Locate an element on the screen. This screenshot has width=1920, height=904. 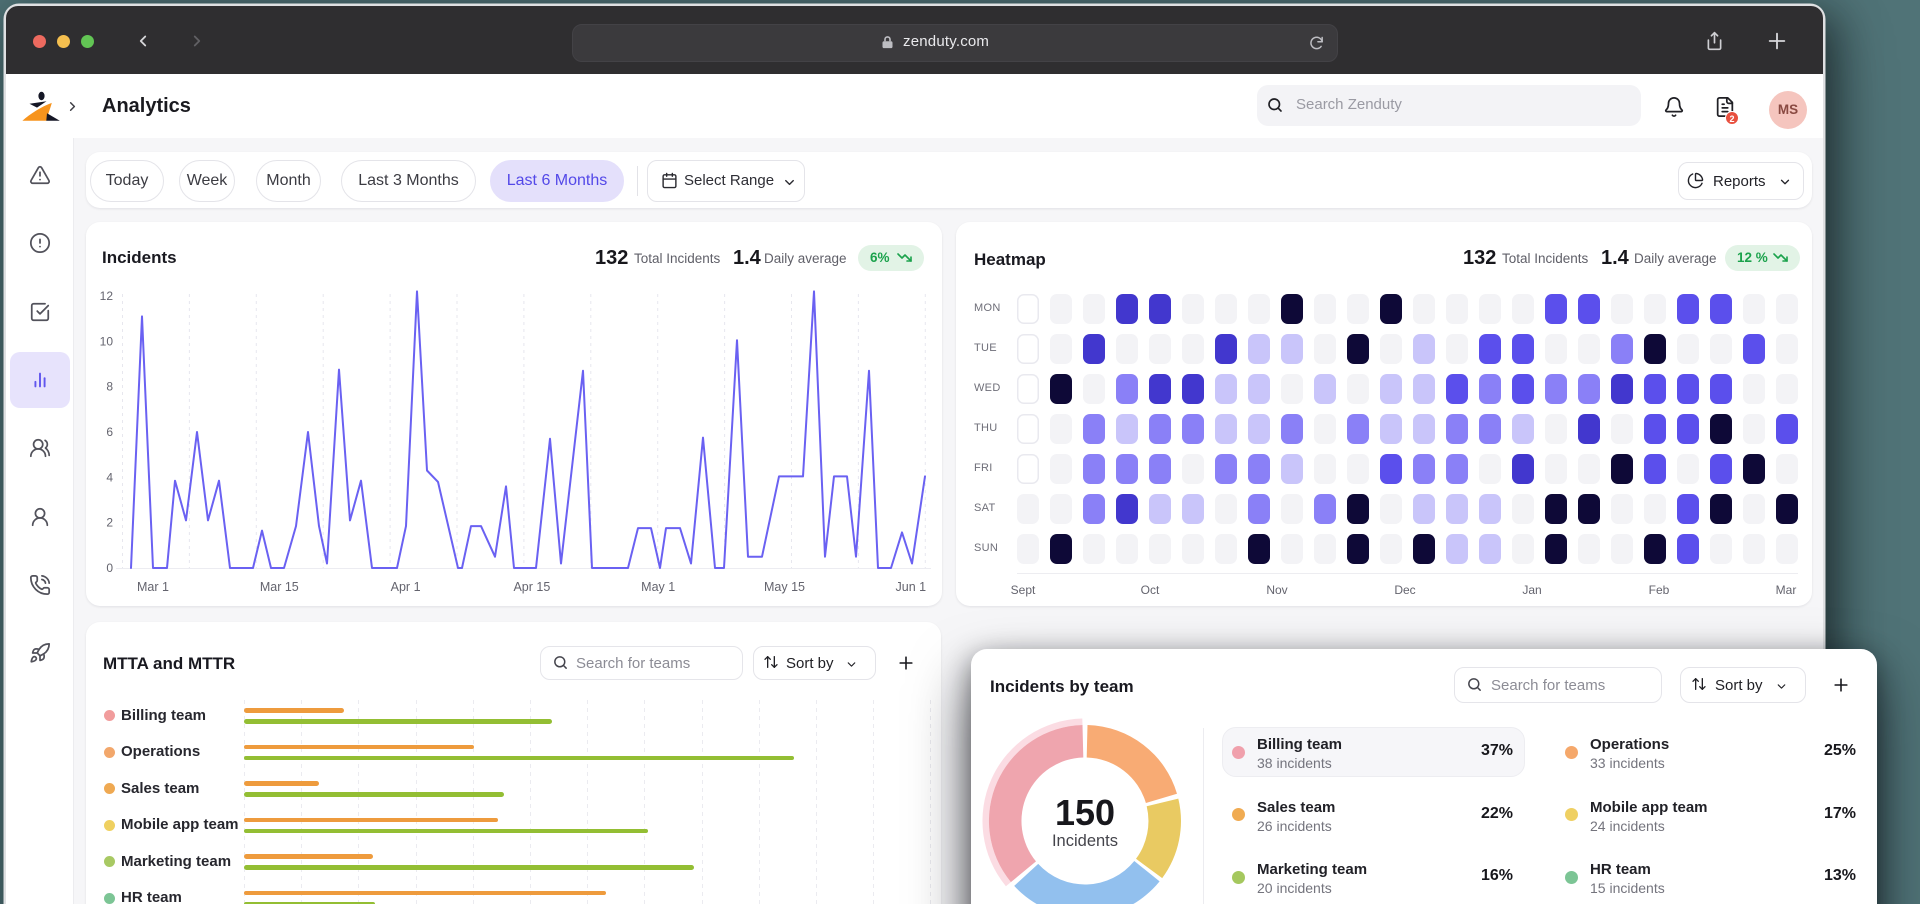
svg-text: 4 is located at coordinates (109, 477).